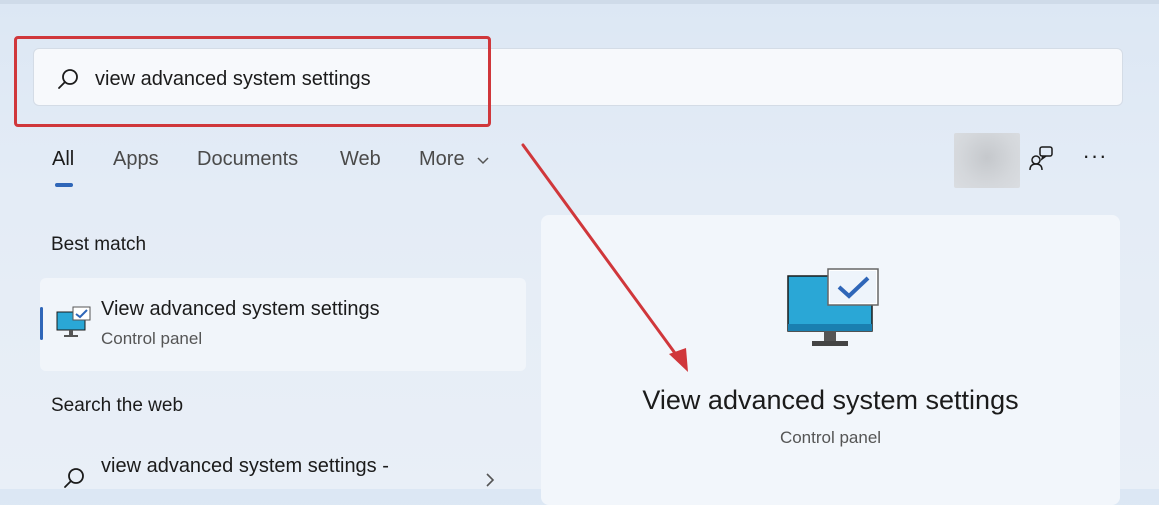  Describe the element at coordinates (830, 437) in the screenshot. I see `detail-subtitle: Control panel` at that location.